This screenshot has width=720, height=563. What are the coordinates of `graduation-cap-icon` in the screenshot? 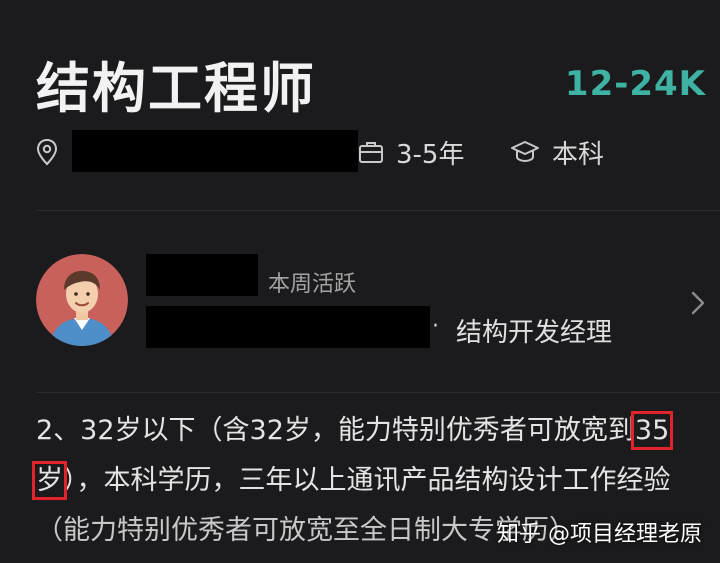 It's located at (525, 153).